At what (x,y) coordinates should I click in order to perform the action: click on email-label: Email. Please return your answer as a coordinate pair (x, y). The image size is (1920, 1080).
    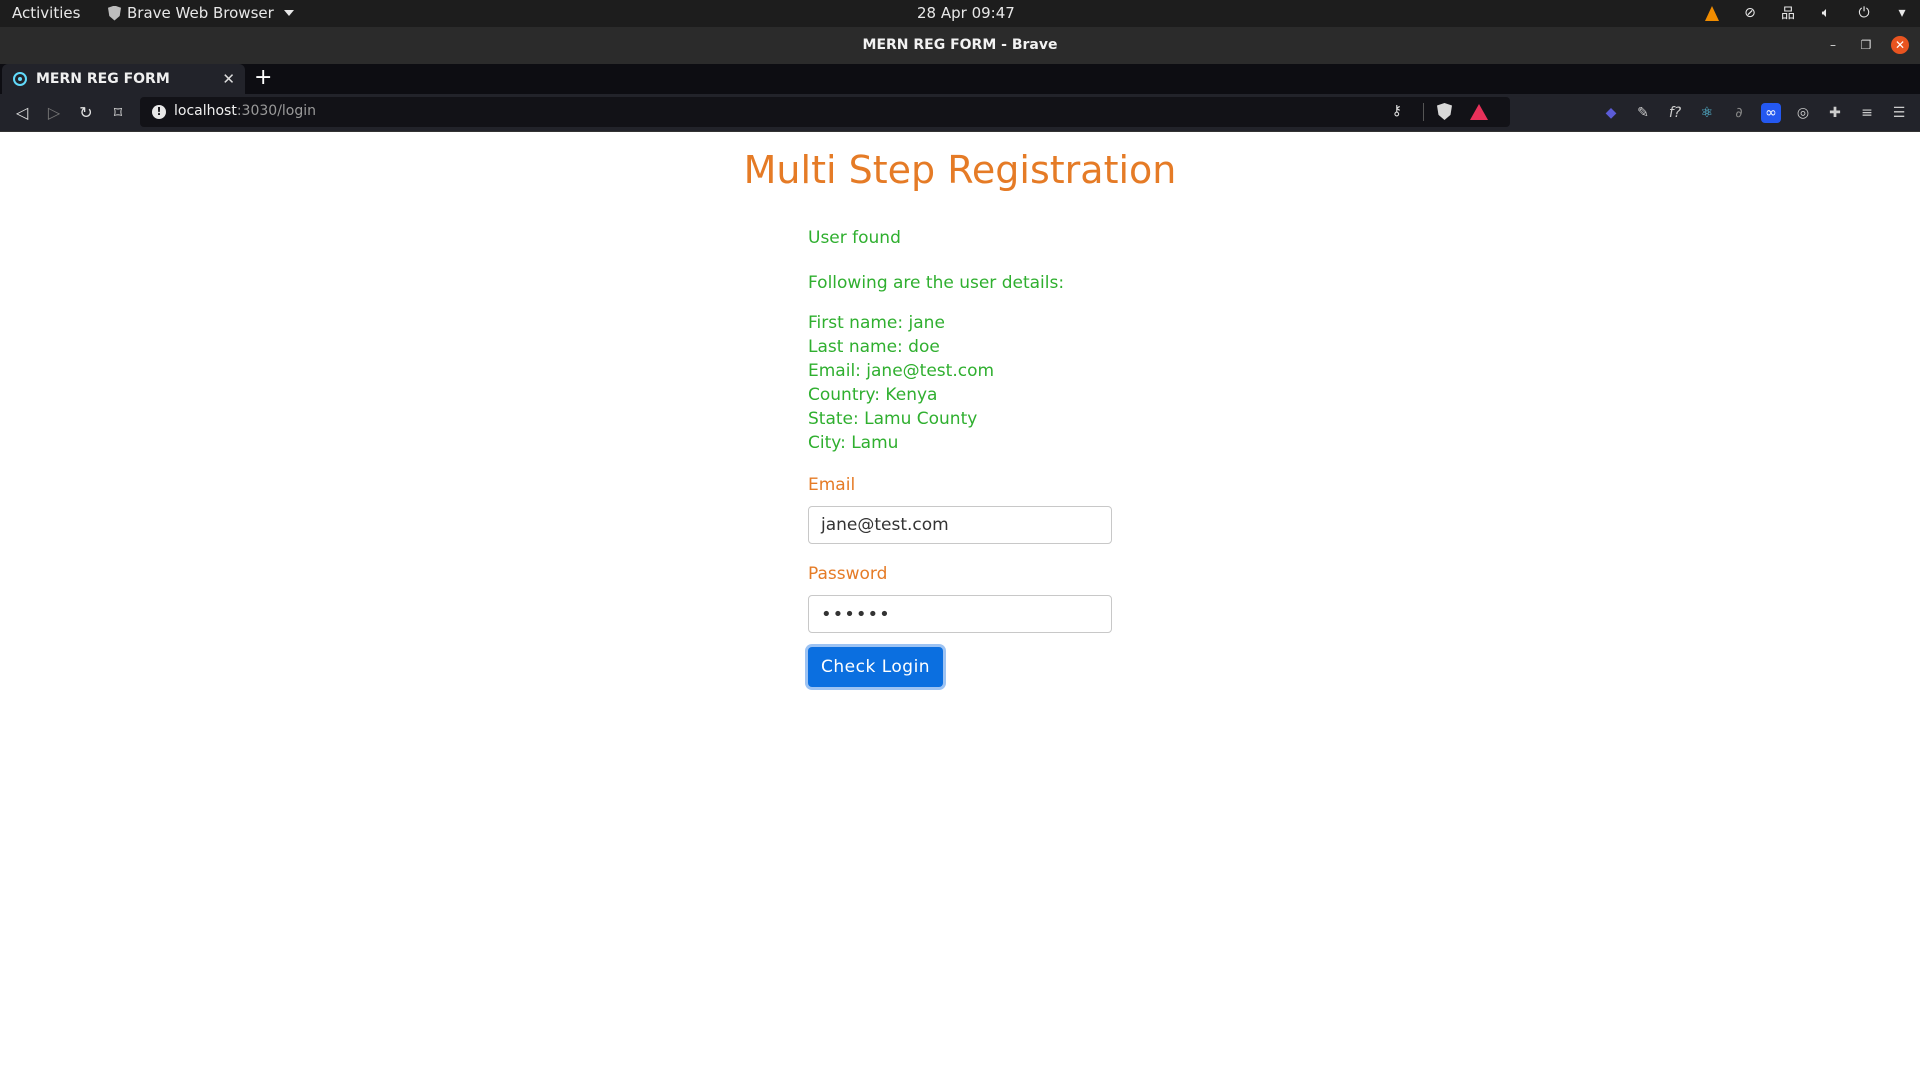
    Looking at the image, I should click on (832, 485).